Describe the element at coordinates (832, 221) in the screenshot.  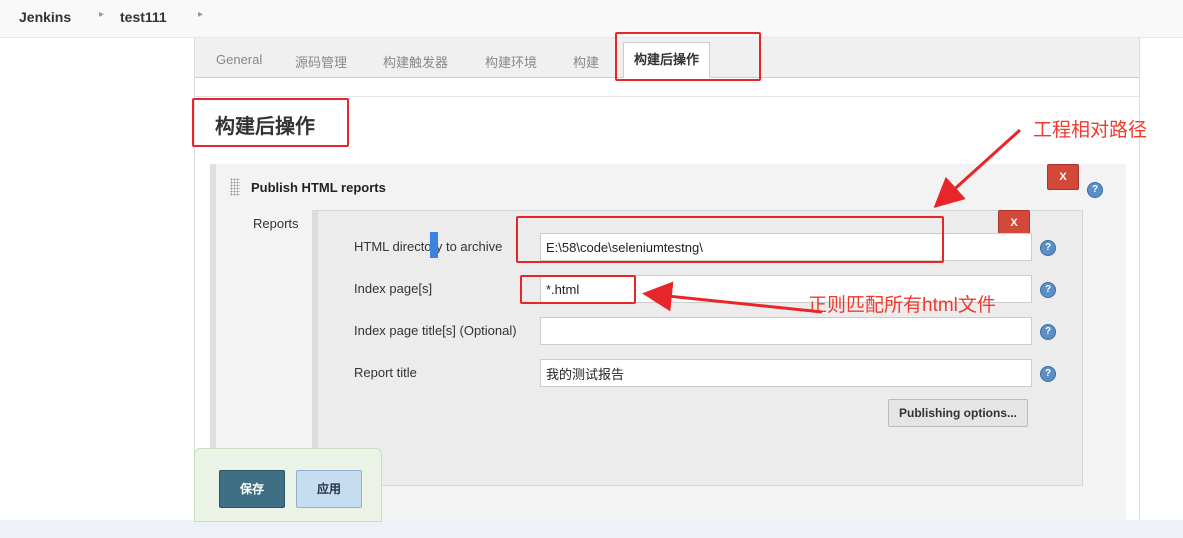
I see `annotation-arrows` at that location.